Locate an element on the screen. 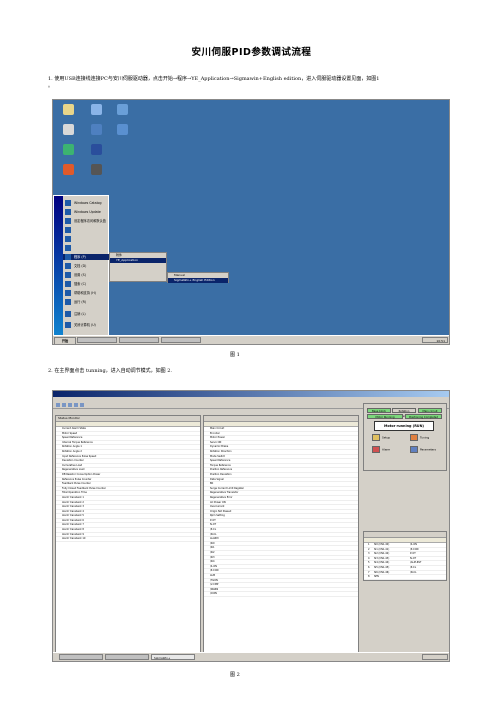 Image resolution: width=503 pixels, height=711 pixels. row-label: Dynamic Brake is located at coordinates (219, 447).